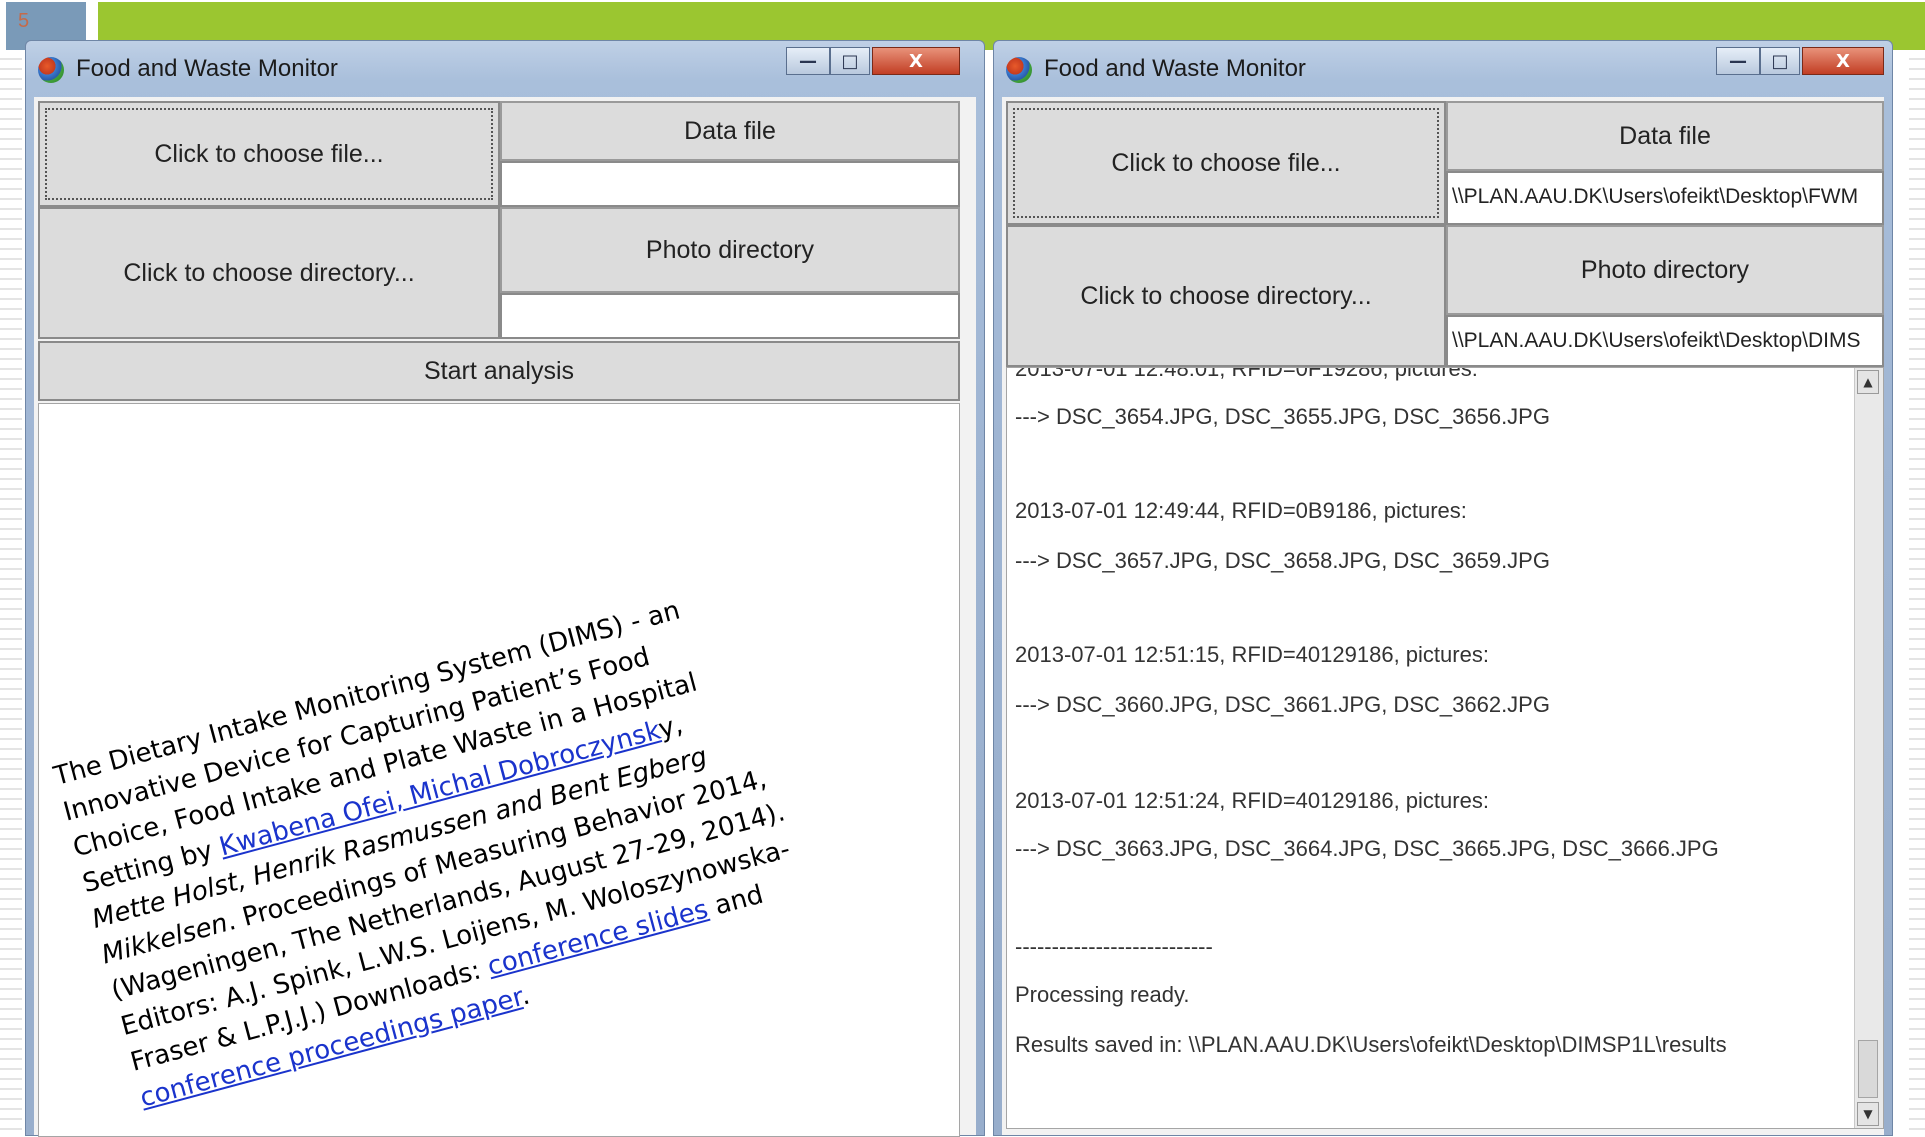 The image size is (1925, 1137). Describe the element at coordinates (1868, 382) in the screenshot. I see `scroll-up-icon: ▲` at that location.